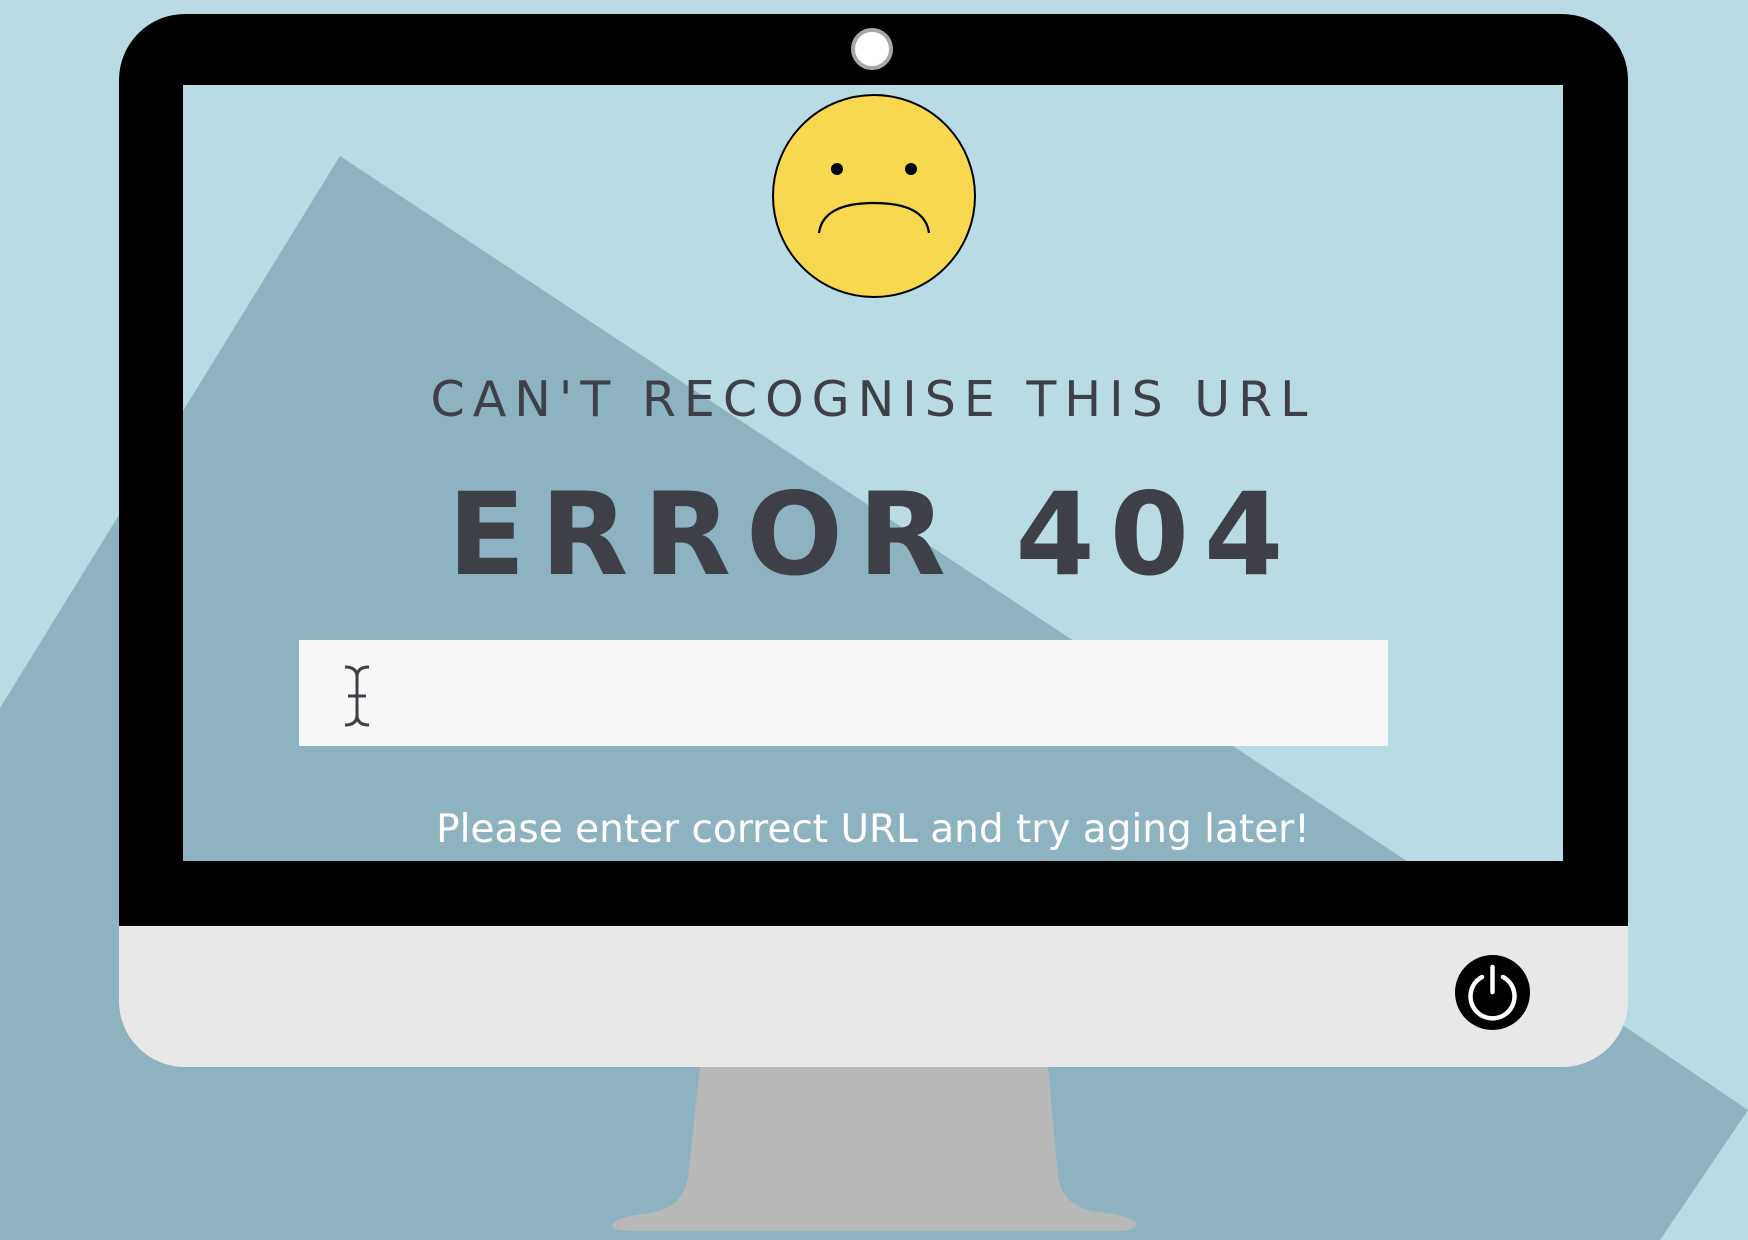 This screenshot has height=1240, width=1748. I want to click on error-headline: ERROR 404, so click(873, 534).